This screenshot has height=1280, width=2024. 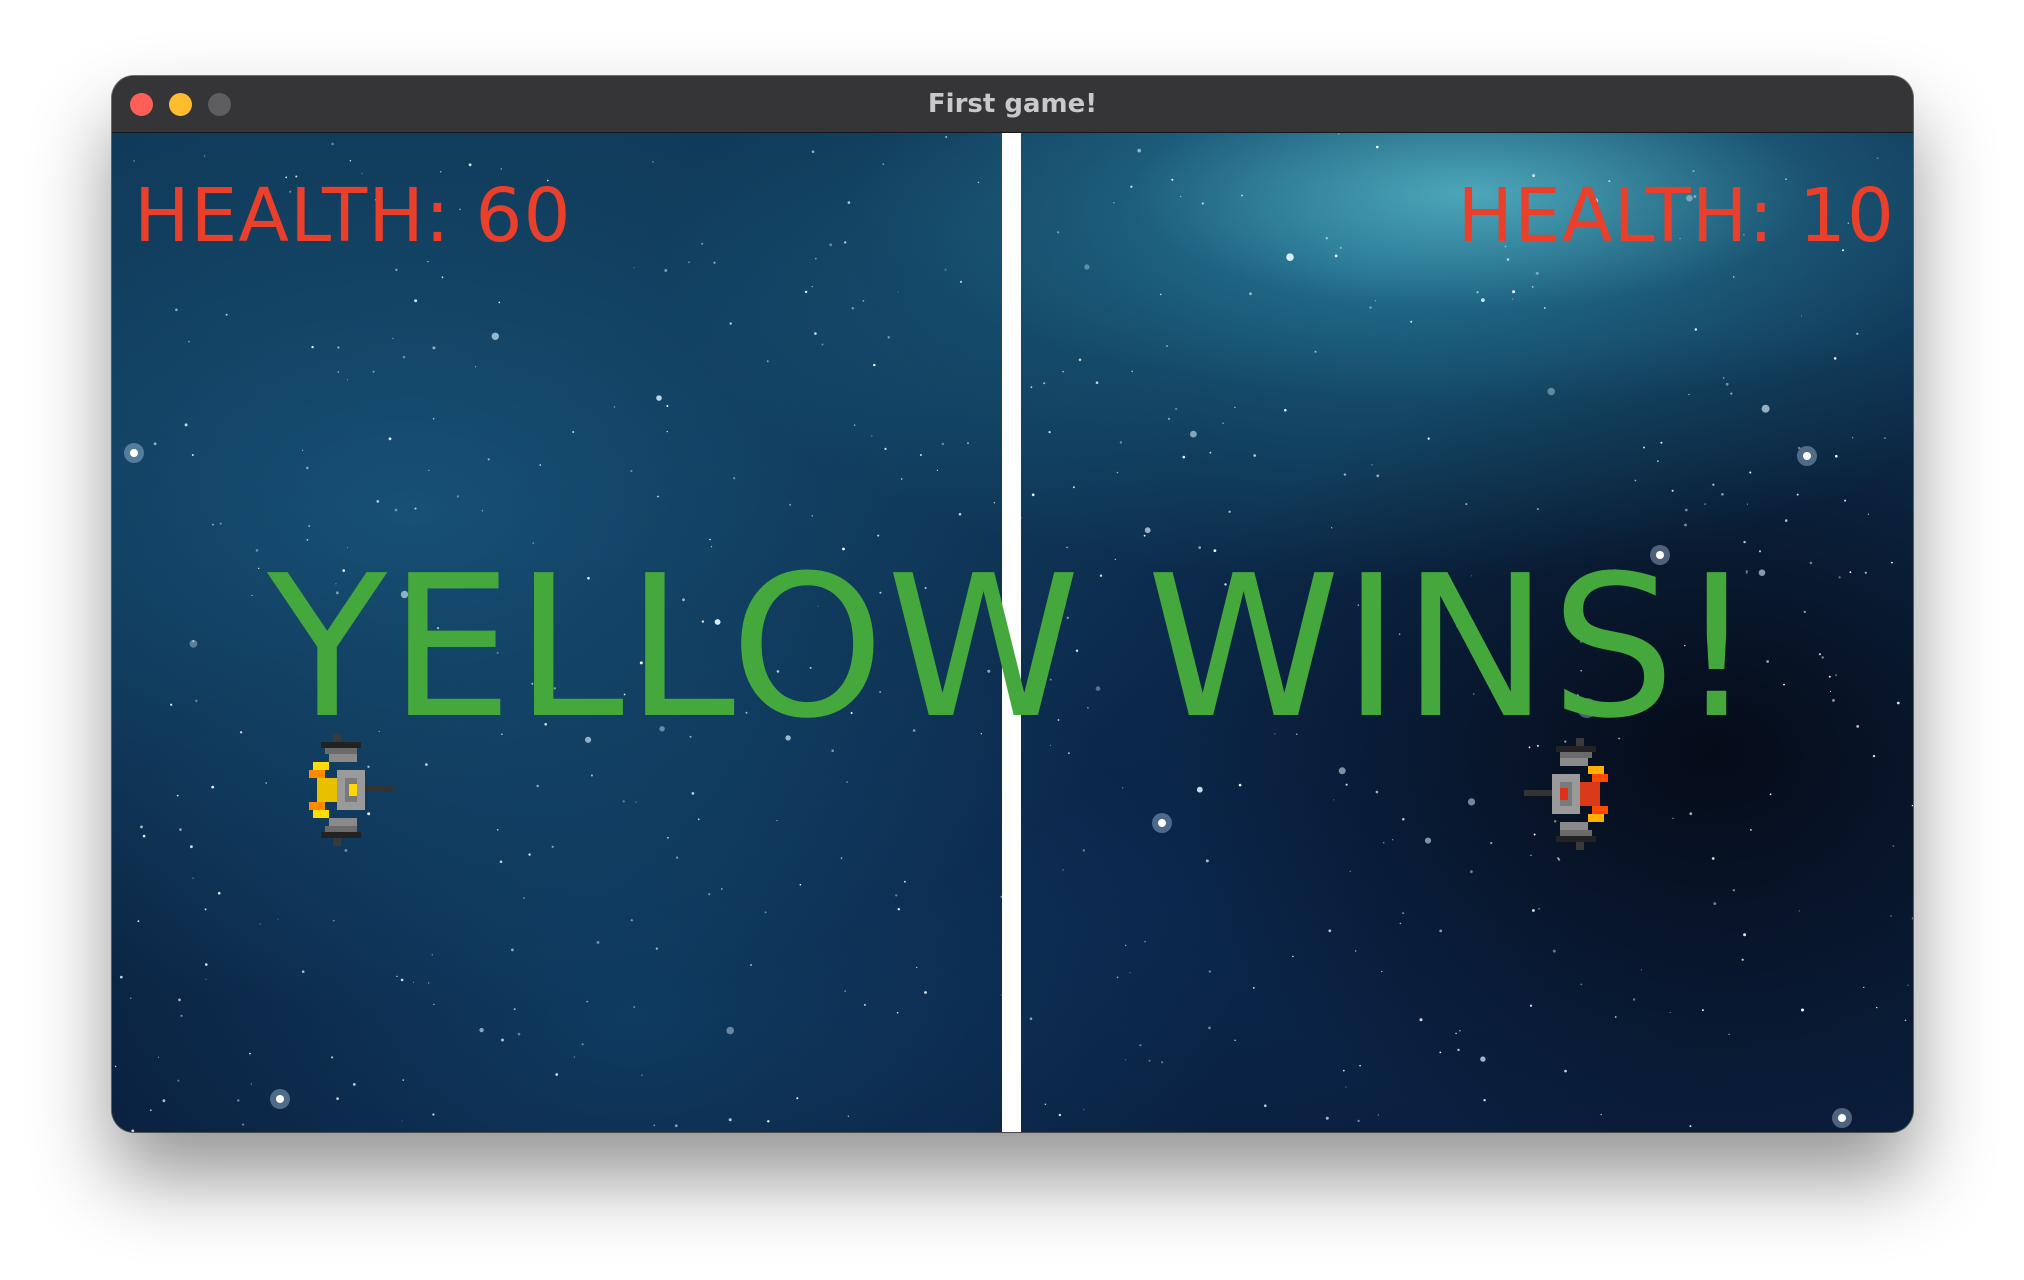 I want to click on window-title: First game!, so click(x=1012, y=104).